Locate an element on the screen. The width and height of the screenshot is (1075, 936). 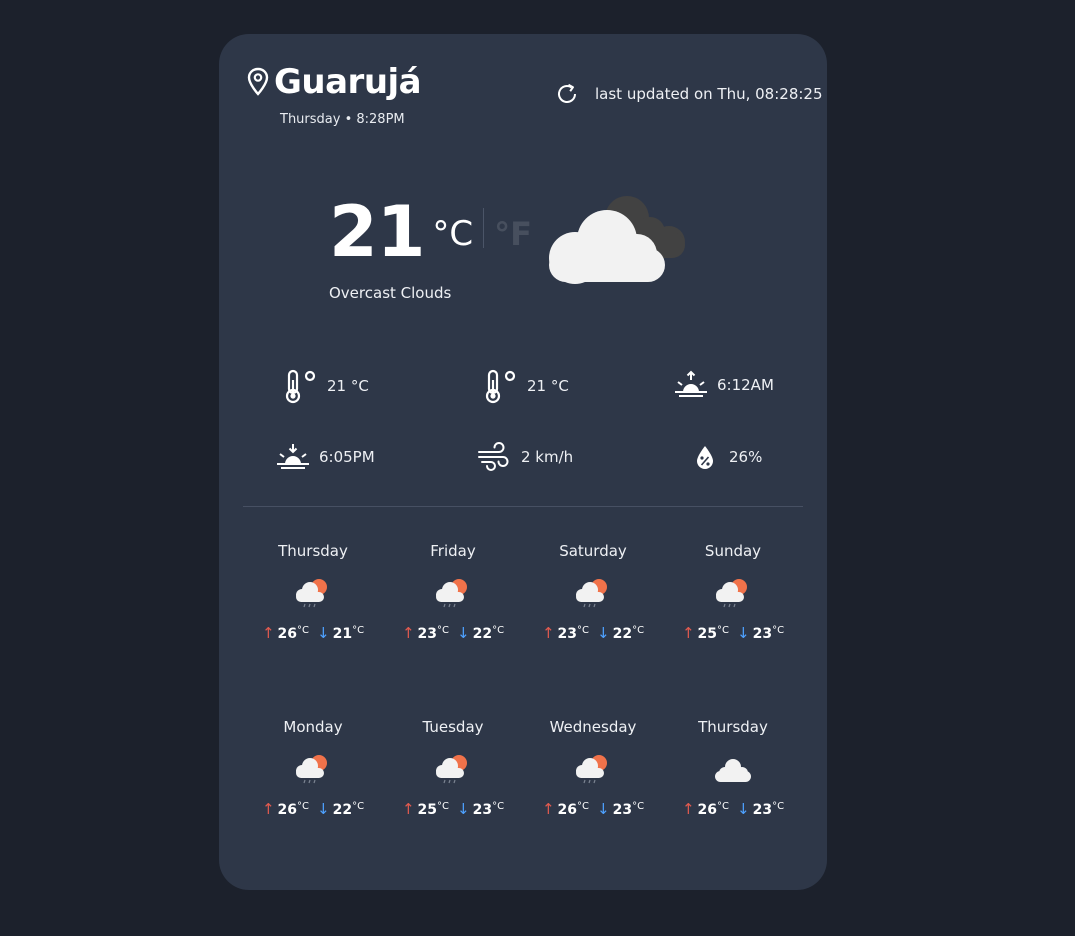
humidity-drop-icon is located at coordinates (705, 457).